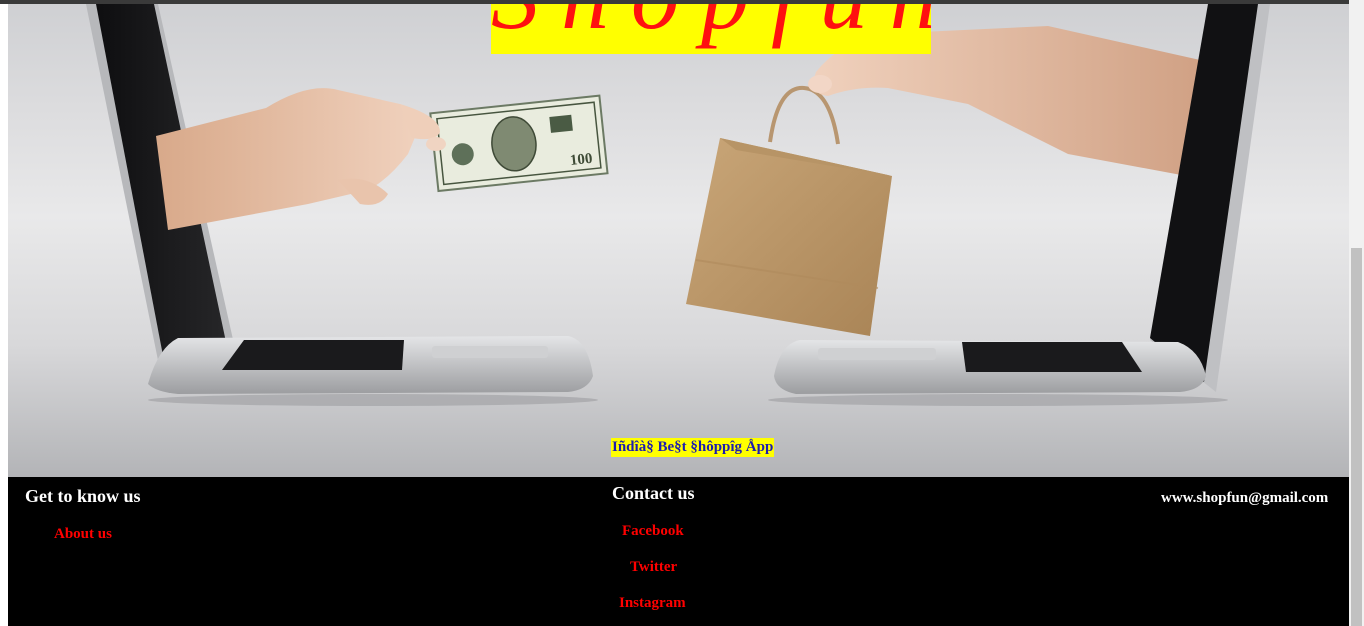 This screenshot has width=1364, height=626. What do you see at coordinates (653, 531) in the screenshot?
I see `footer-link-facebook: Facebook` at bounding box center [653, 531].